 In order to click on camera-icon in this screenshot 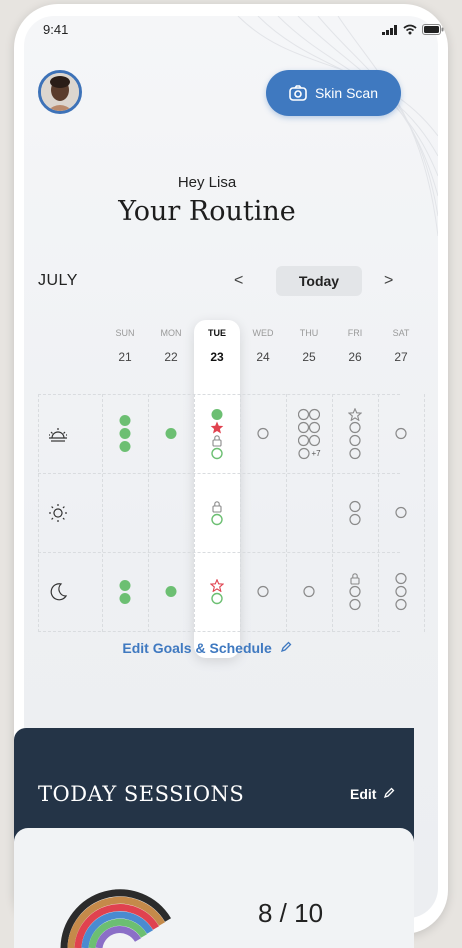, I will do `click(298, 93)`.